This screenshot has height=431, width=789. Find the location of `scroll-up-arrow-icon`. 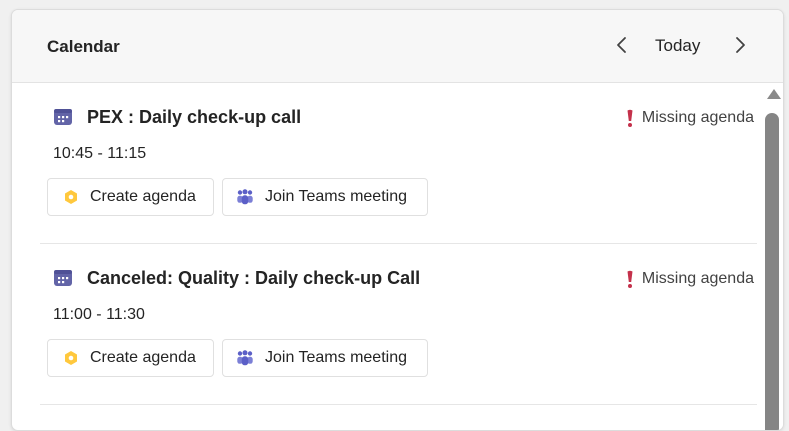

scroll-up-arrow-icon is located at coordinates (774, 94).